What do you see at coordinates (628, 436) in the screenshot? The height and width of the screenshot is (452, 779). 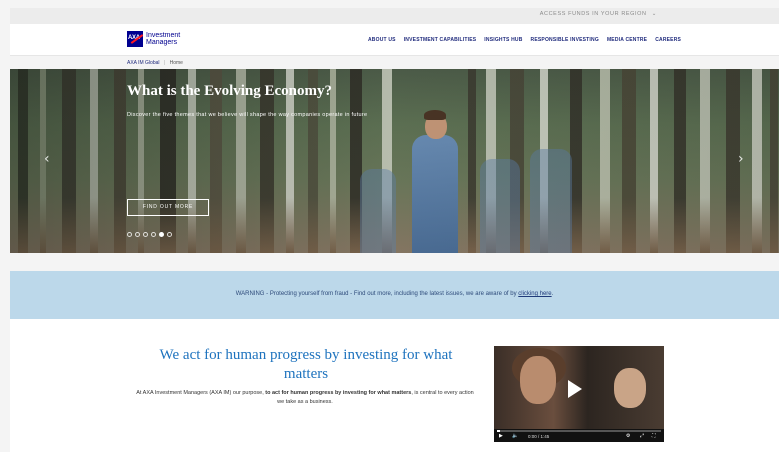 I see `settings-icon: ⚙` at bounding box center [628, 436].